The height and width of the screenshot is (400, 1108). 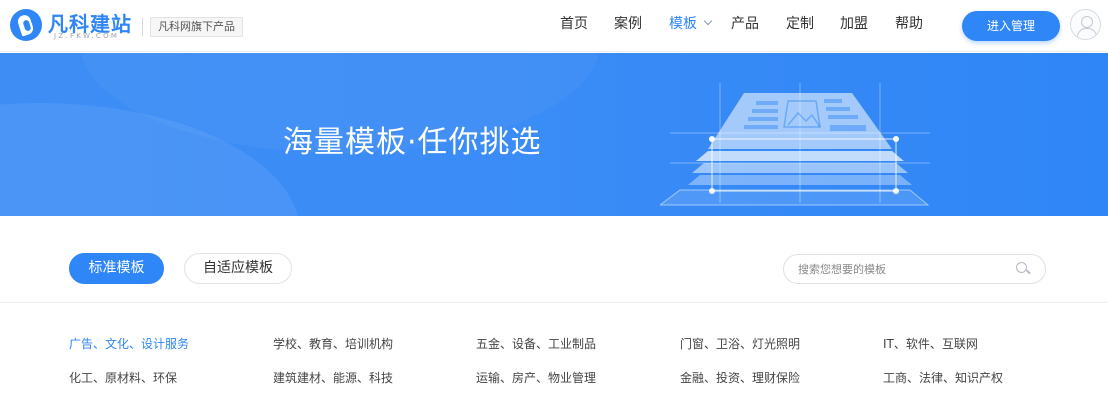 I want to click on nav-item-templates: 模板, so click(x=691, y=24).